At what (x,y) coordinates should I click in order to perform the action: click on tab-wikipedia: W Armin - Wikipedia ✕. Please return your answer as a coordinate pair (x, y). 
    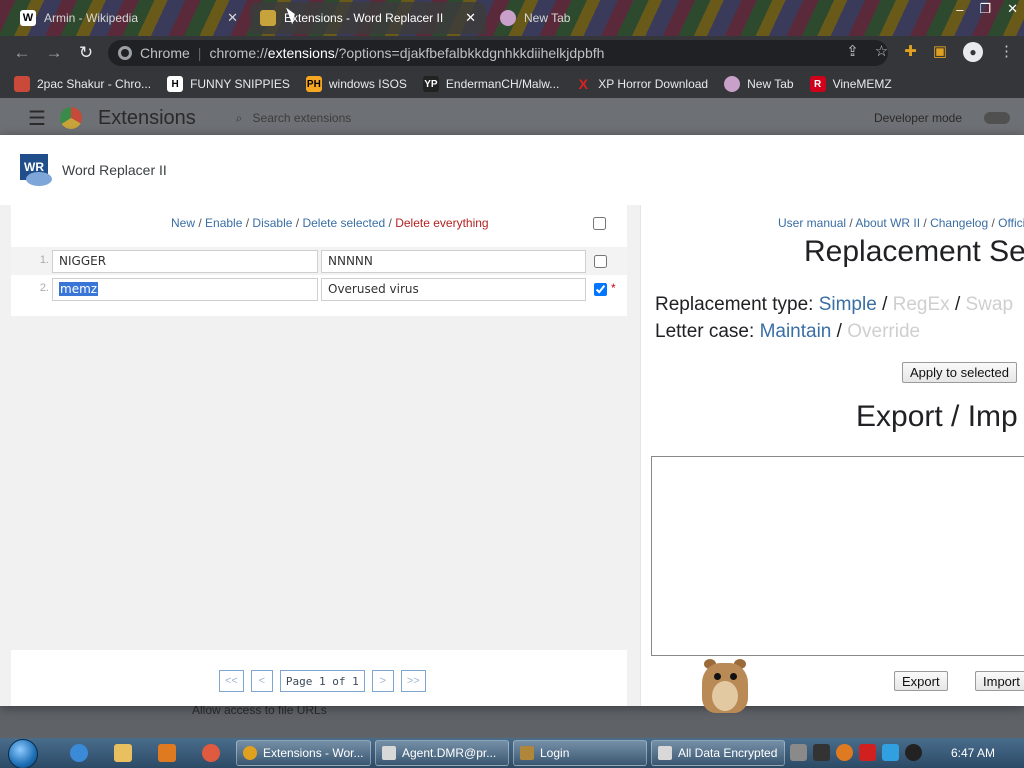
    Looking at the image, I should click on (129, 18).